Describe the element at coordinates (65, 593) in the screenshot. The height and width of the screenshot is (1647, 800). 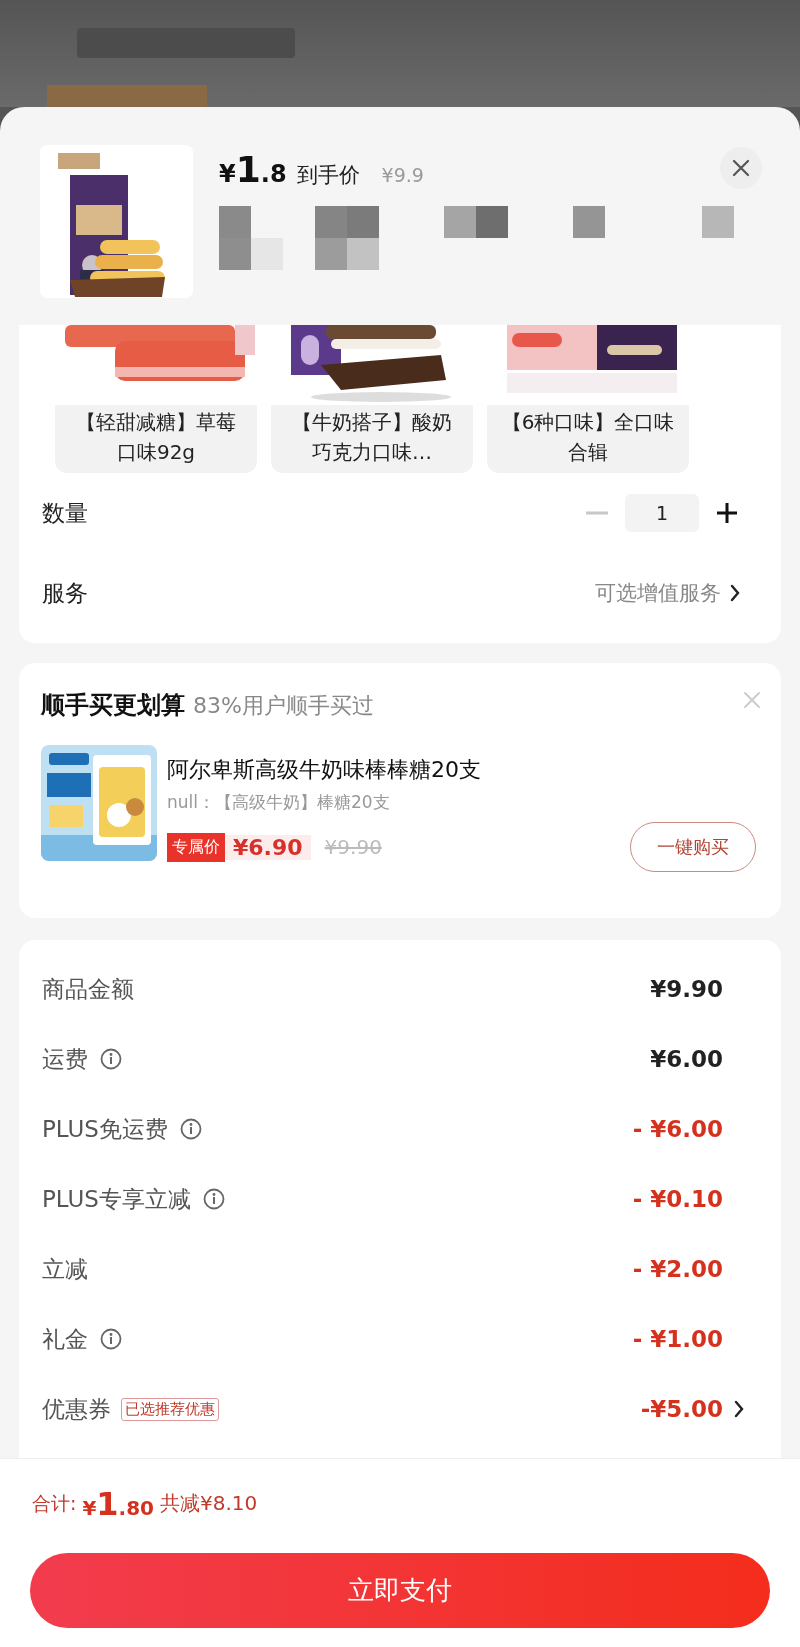
I see `service-label: 服务` at that location.